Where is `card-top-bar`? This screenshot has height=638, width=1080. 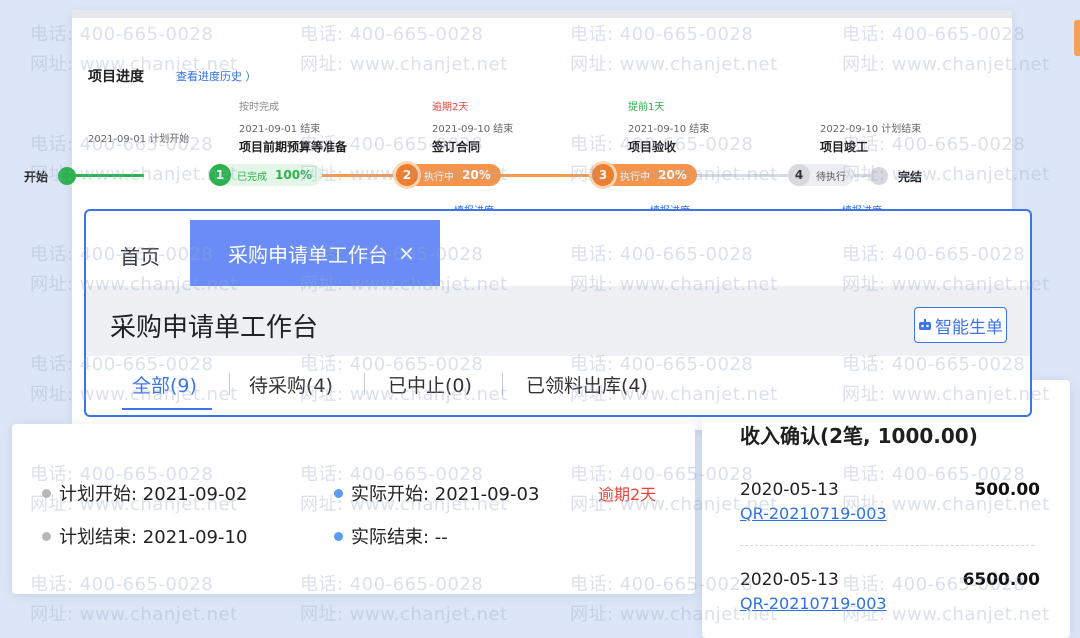 card-top-bar is located at coordinates (542, 14).